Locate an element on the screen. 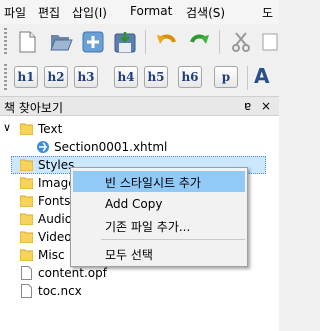 This screenshot has height=331, width=320. new-file-button is located at coordinates (27, 42).